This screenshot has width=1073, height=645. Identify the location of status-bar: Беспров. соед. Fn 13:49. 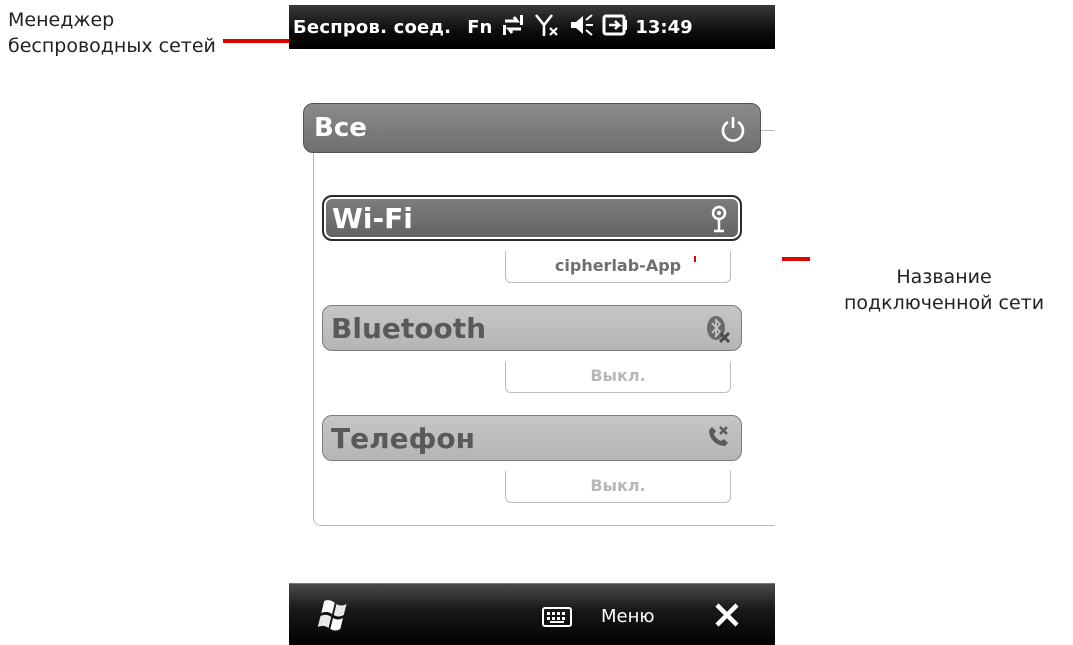
(532, 27).